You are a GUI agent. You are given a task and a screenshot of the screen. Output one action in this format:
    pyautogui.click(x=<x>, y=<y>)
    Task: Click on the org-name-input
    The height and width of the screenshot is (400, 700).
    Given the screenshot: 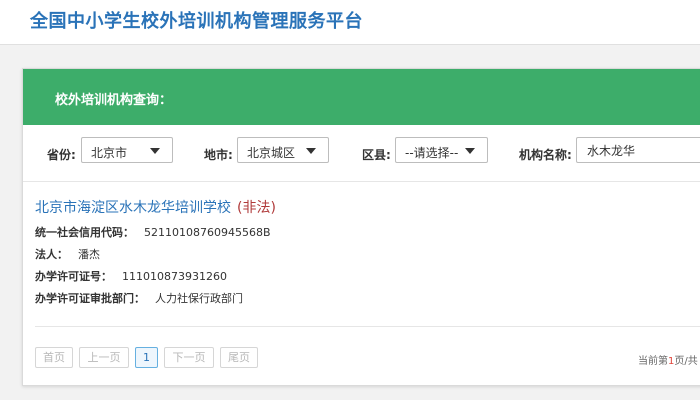 What is the action you would take?
    pyautogui.click(x=638, y=150)
    